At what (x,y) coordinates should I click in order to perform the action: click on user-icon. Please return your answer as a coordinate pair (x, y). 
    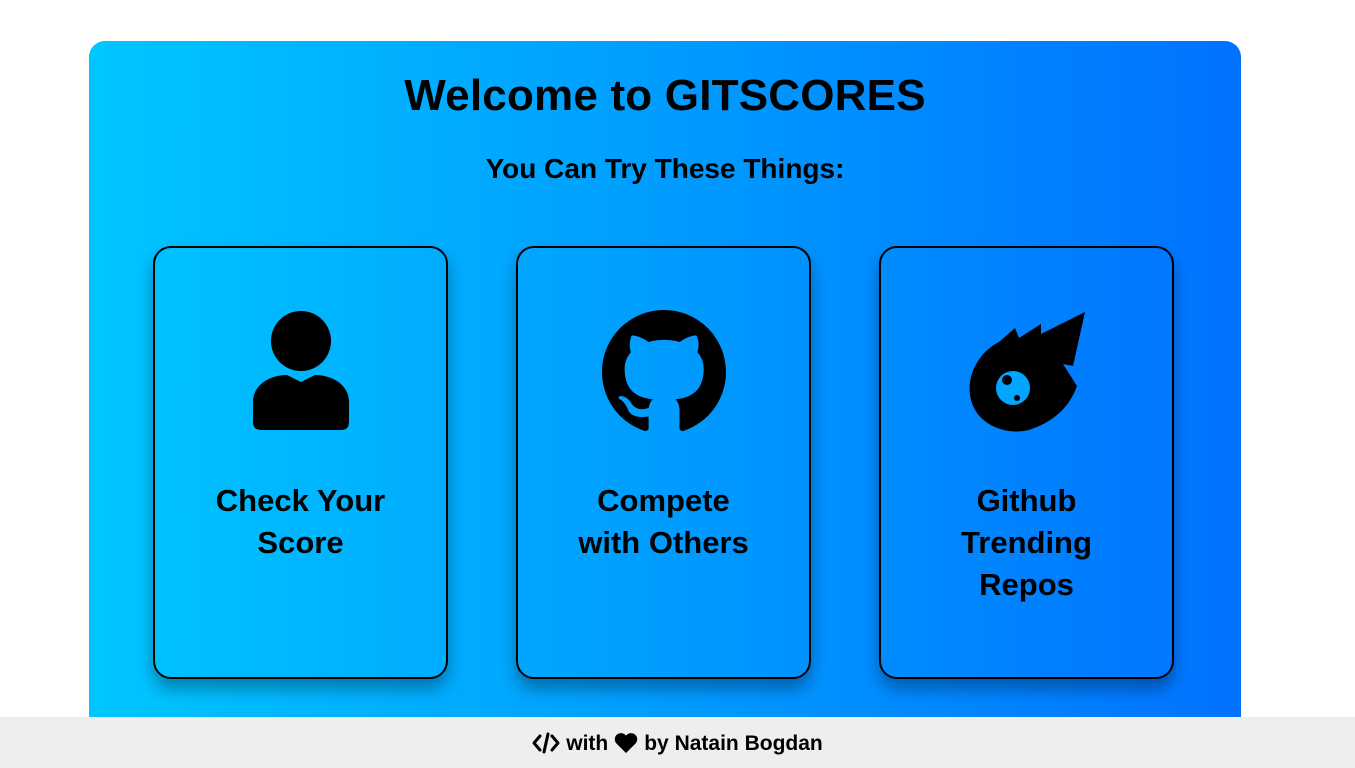
    Looking at the image, I should click on (301, 372).